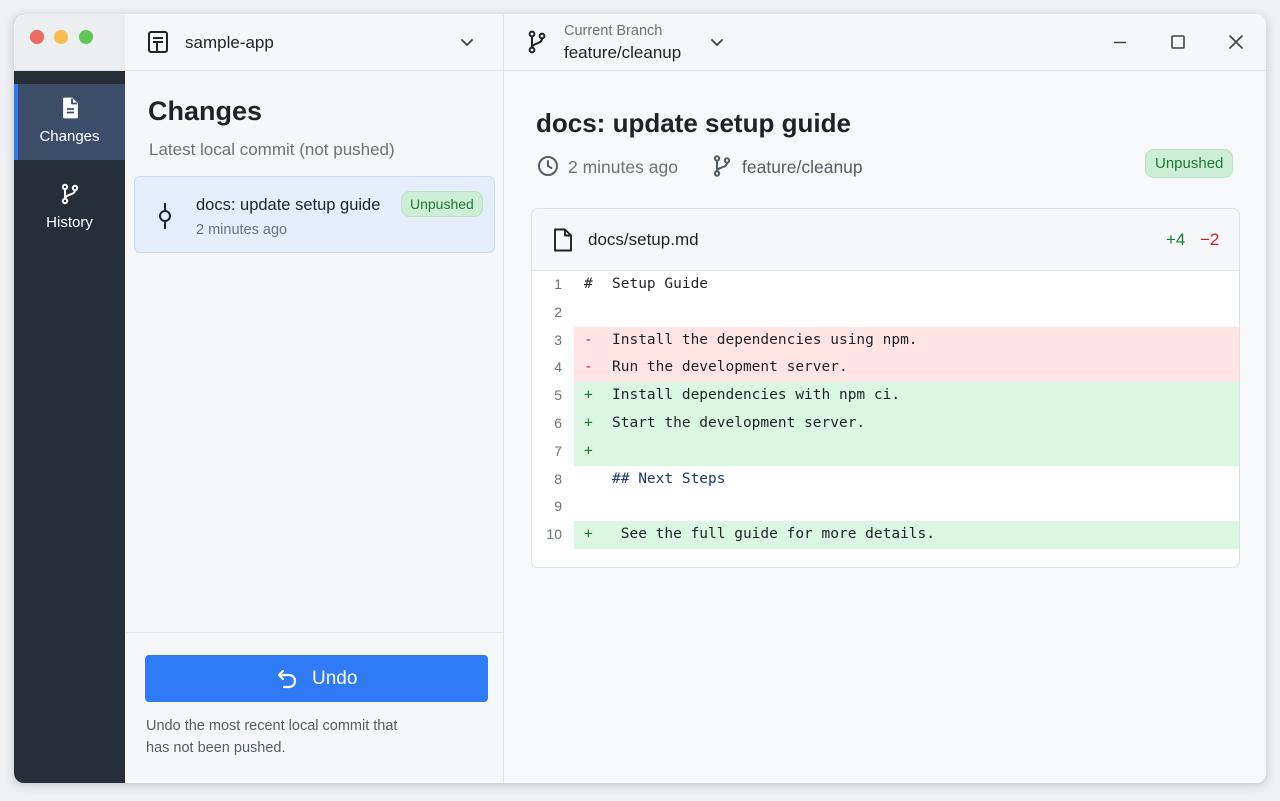  I want to click on undo-button: Undo, so click(316, 678).